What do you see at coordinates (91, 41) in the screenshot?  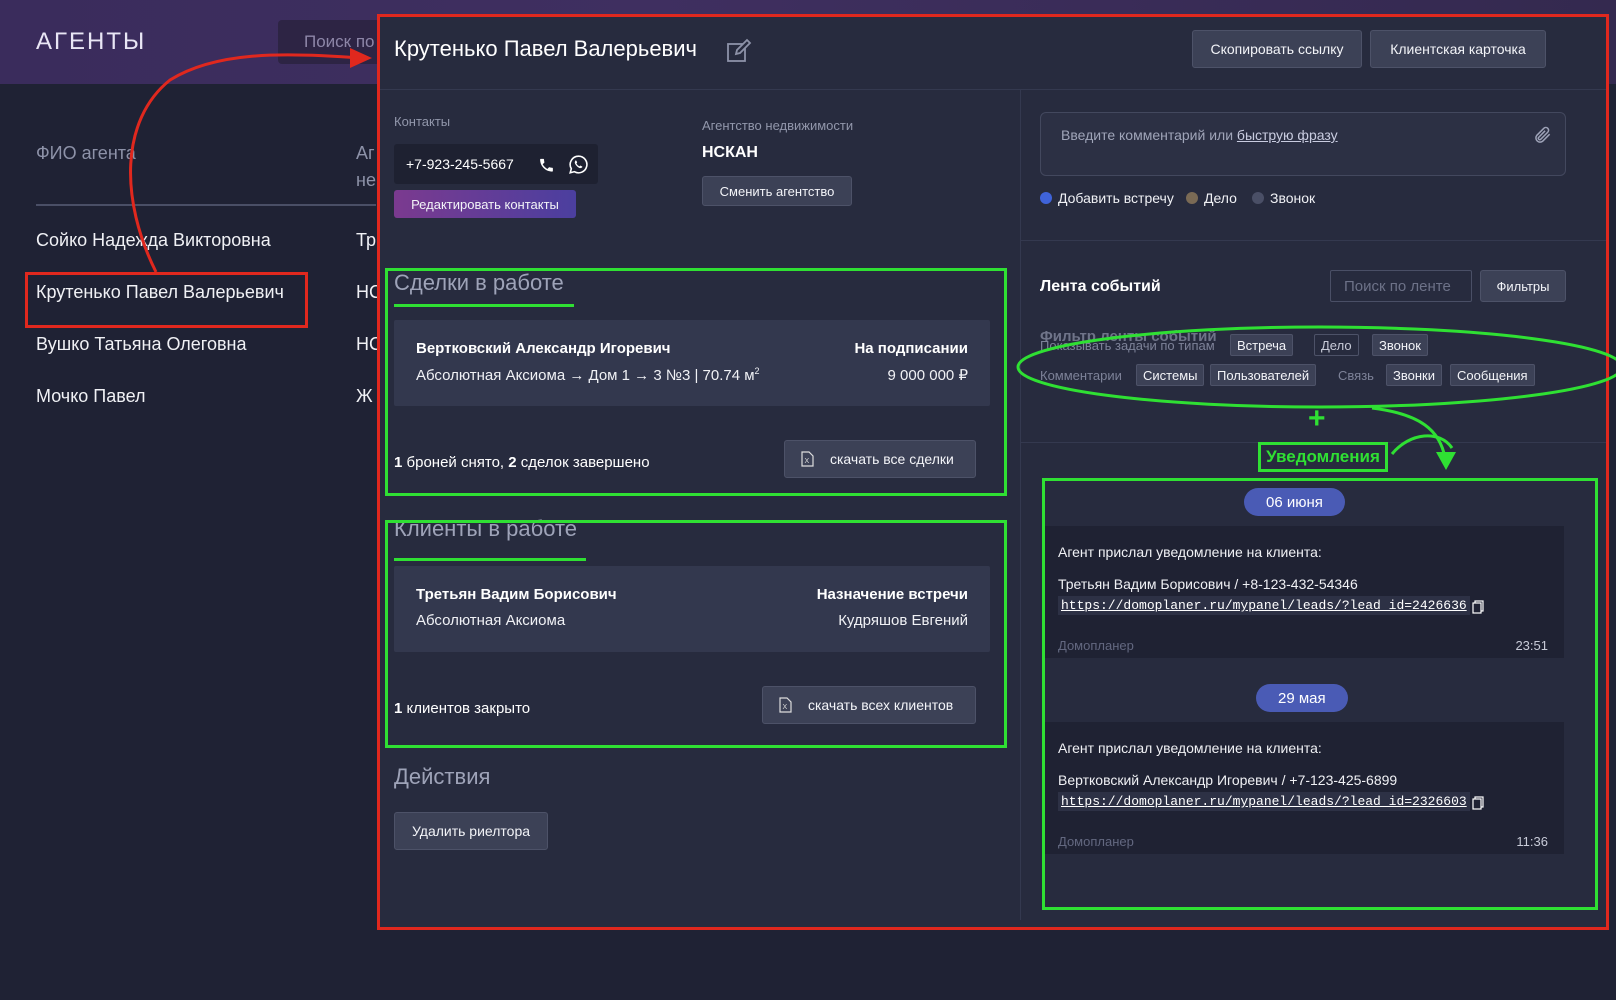 I see `page-title: АГЕНТЫ` at bounding box center [91, 41].